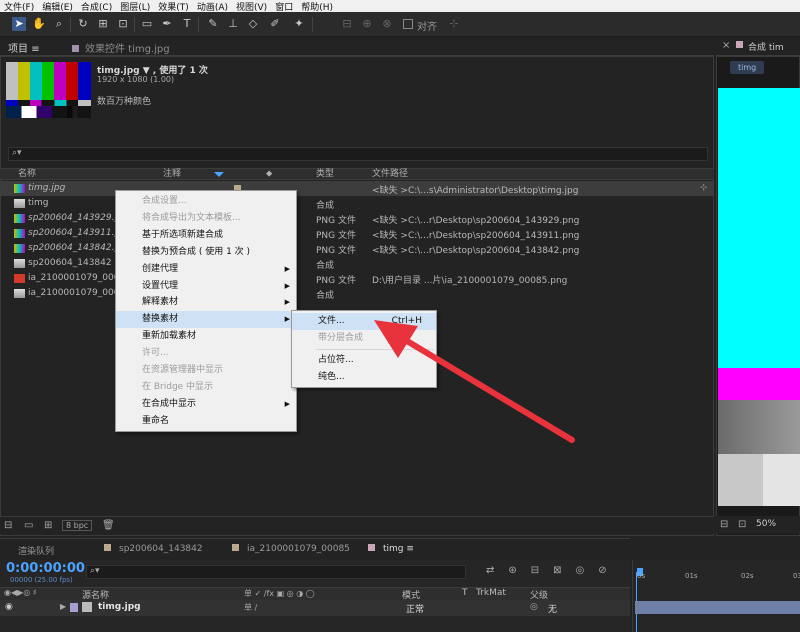  What do you see at coordinates (57, 6) in the screenshot?
I see `menu-item: 编辑(E)` at bounding box center [57, 6].